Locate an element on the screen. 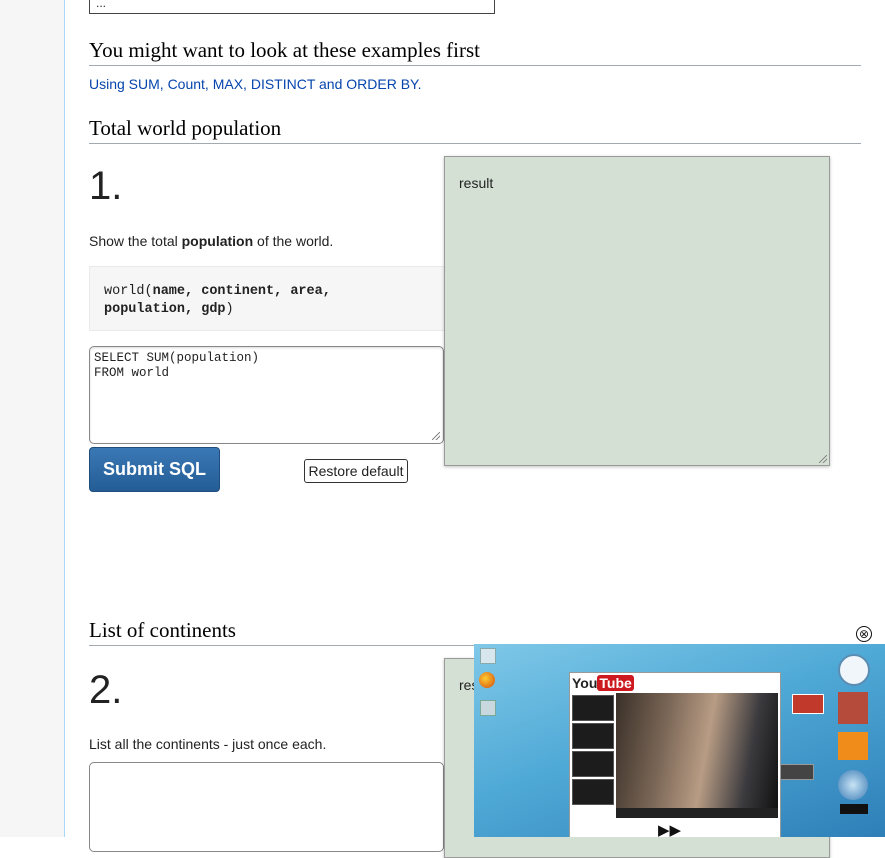 The image size is (885, 858). question-prompt: Show the total population of the world. is located at coordinates (211, 241).